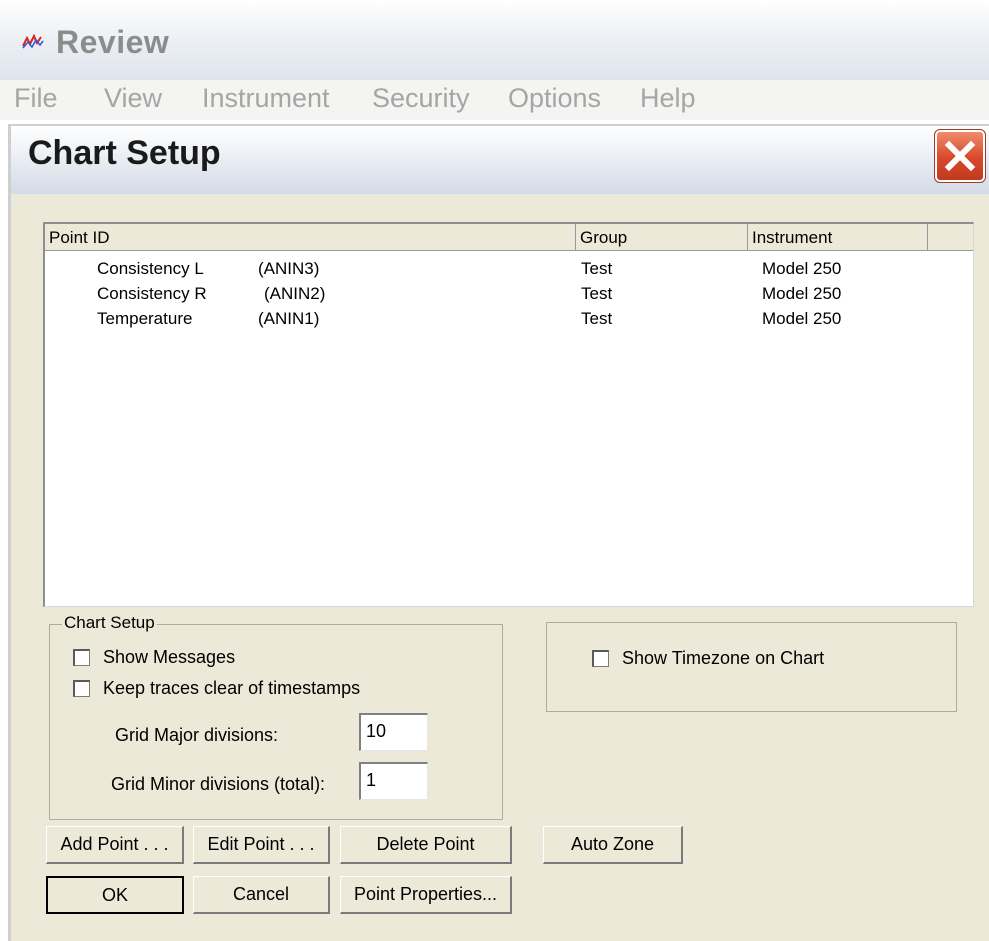  Describe the element at coordinates (668, 100) in the screenshot. I see `menu-help: Help` at that location.